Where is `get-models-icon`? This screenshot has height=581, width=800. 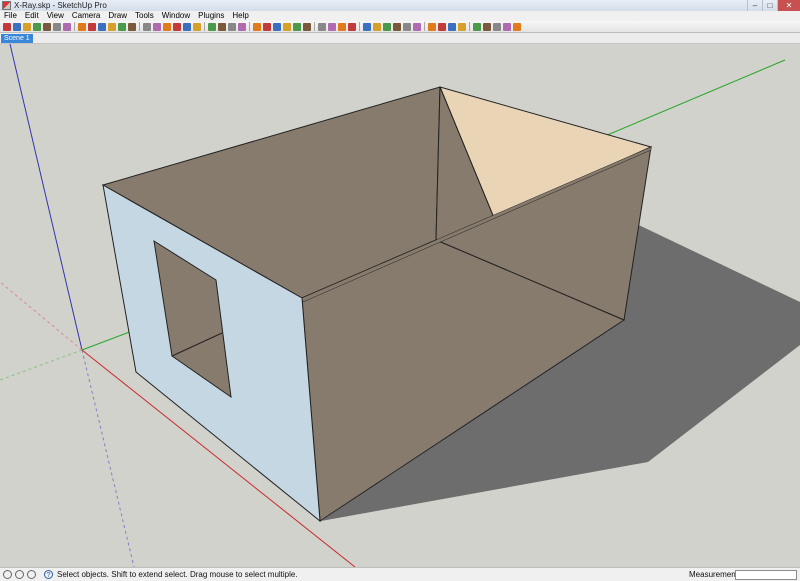 get-models-icon is located at coordinates (442, 26).